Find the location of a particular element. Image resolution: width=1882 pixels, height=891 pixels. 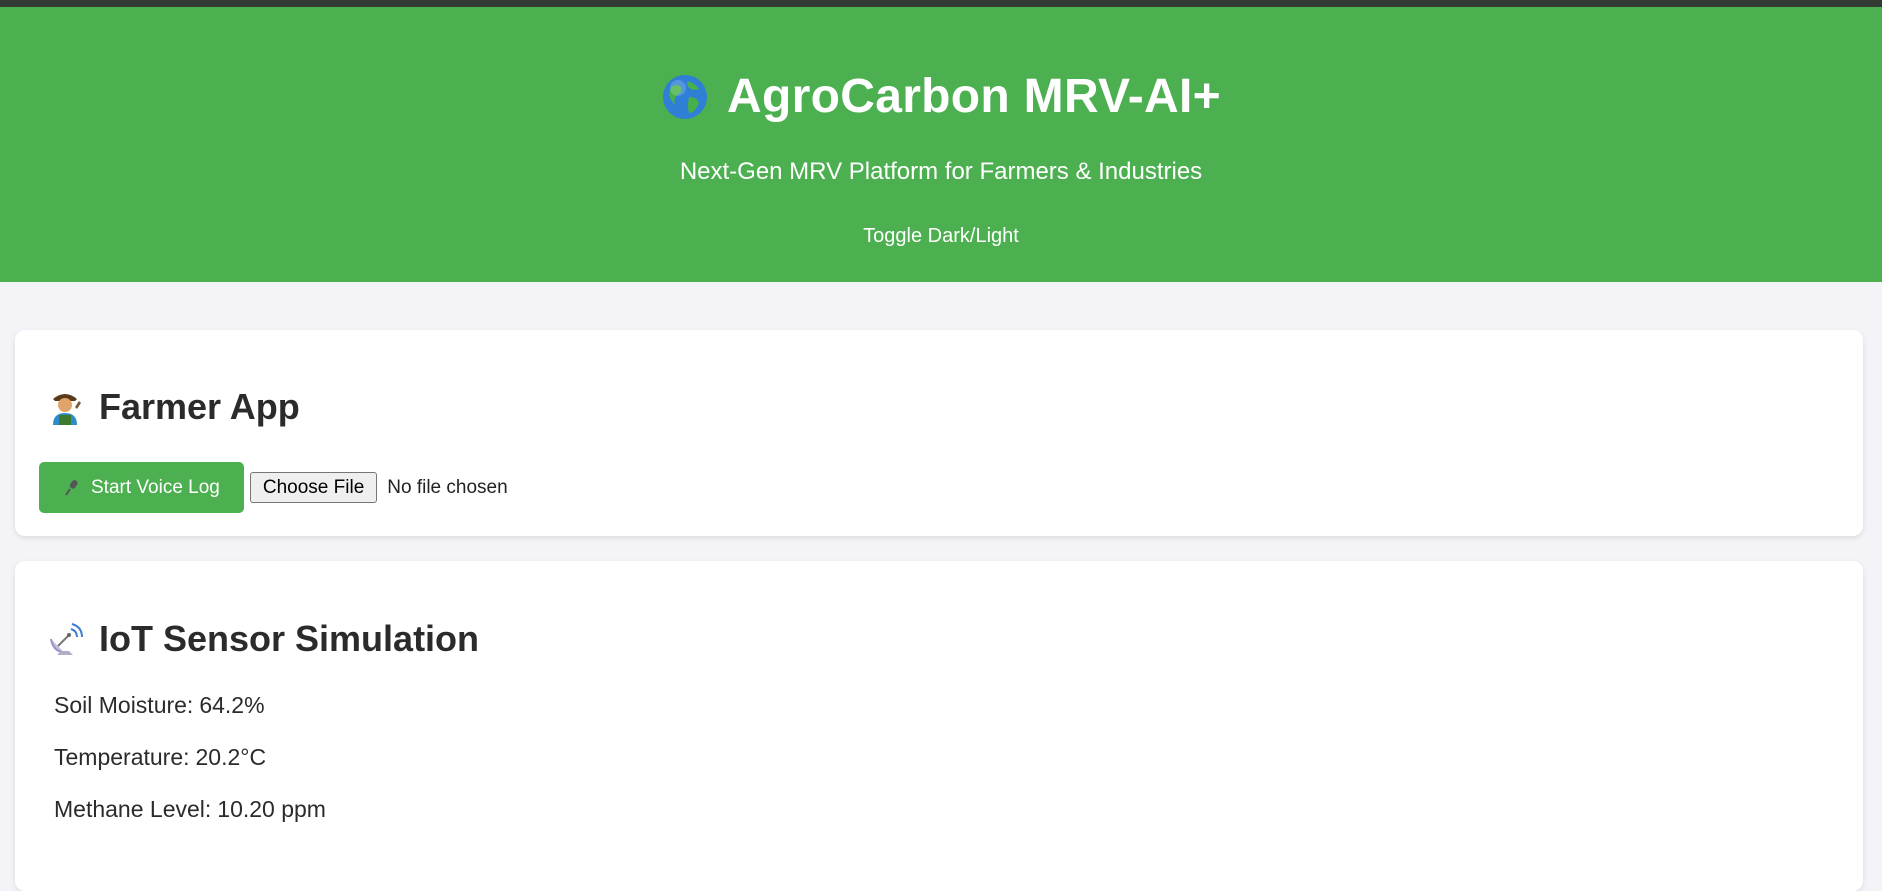

sensor-label: Soil Moisture: is located at coordinates (124, 705).